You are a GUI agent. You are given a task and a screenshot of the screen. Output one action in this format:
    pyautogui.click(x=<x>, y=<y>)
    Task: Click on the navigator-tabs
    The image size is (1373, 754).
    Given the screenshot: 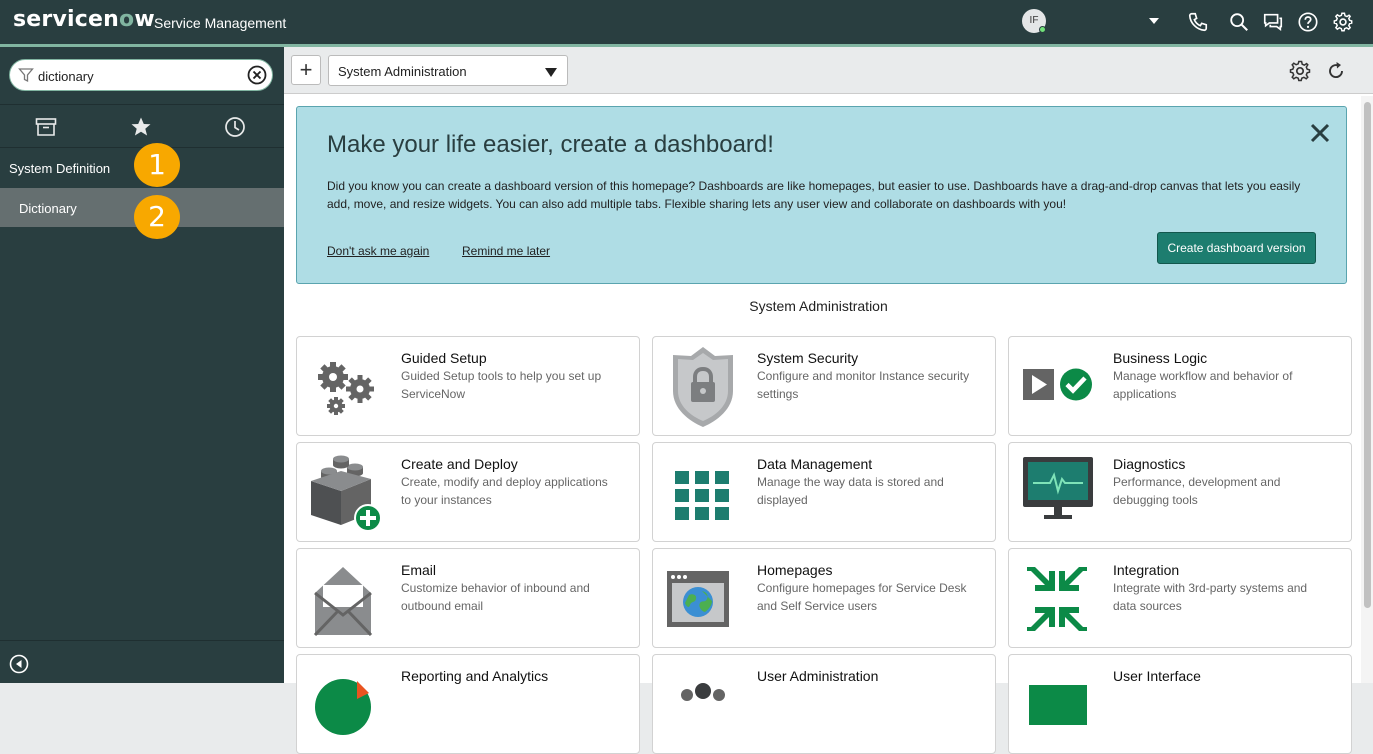 What is the action you would take?
    pyautogui.click(x=142, y=126)
    